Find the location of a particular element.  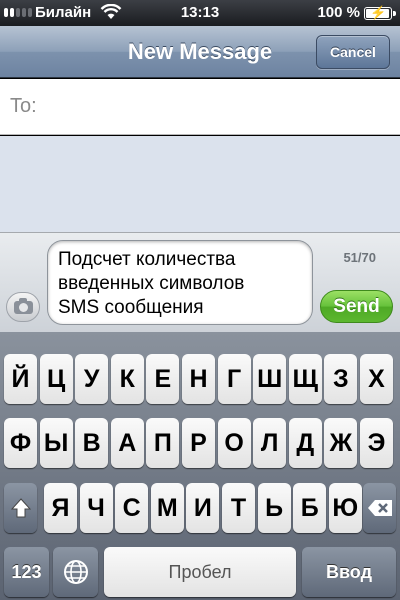

send-button: Send is located at coordinates (356, 306).